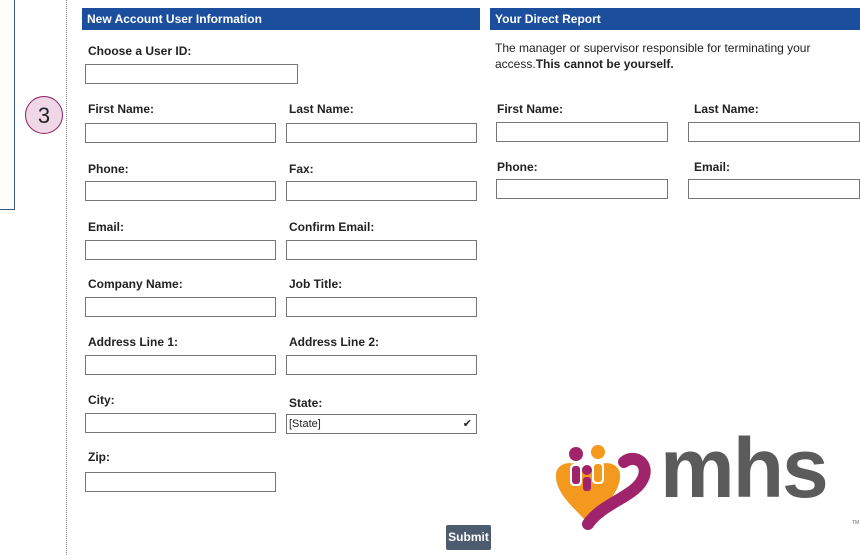 The image size is (860, 555). I want to click on job-title-label: Job Title:, so click(316, 284).